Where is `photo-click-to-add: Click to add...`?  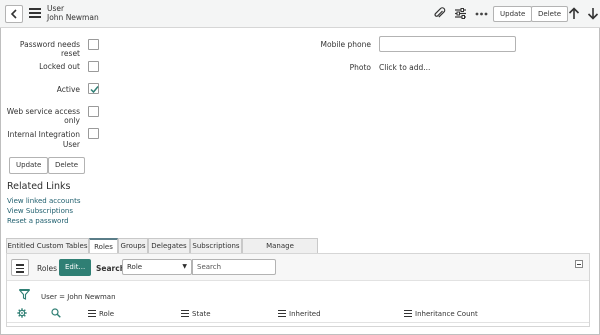
photo-click-to-add: Click to add... is located at coordinates (404, 67).